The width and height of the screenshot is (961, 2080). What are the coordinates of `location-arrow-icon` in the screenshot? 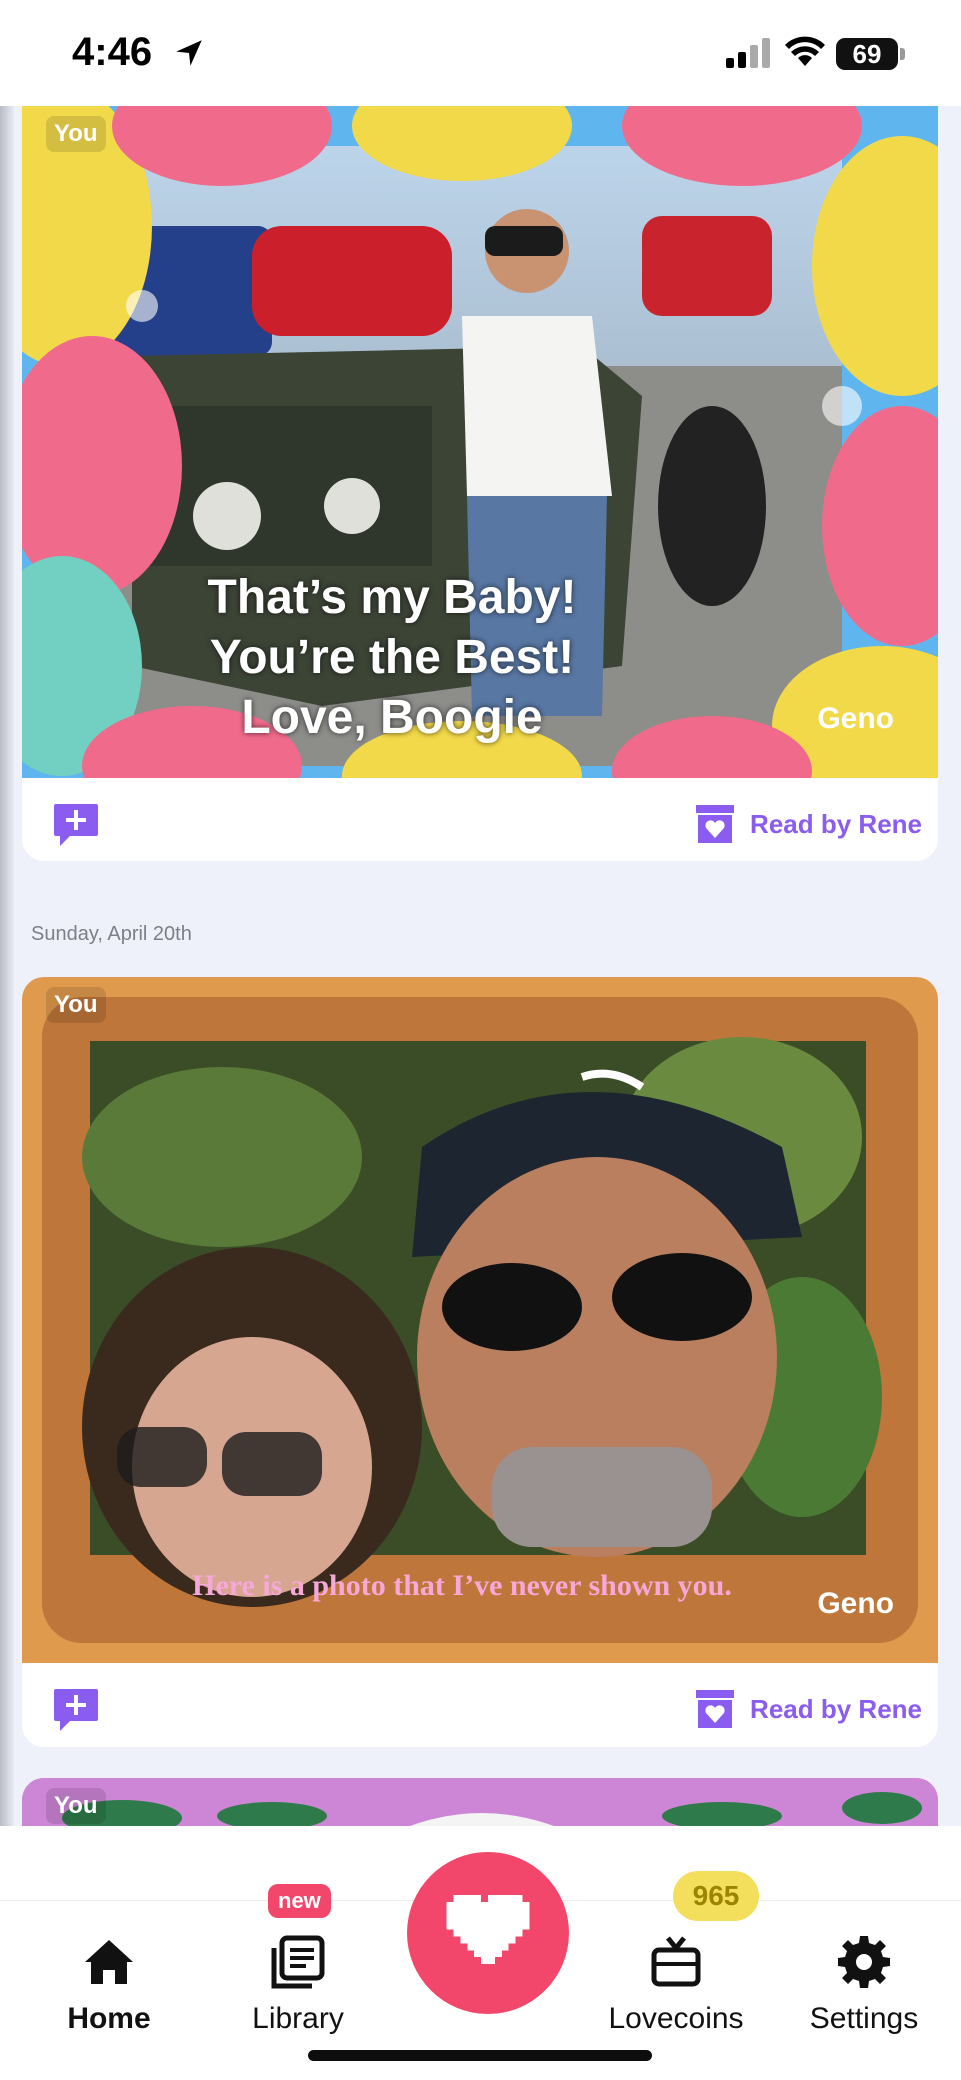 It's located at (189, 53).